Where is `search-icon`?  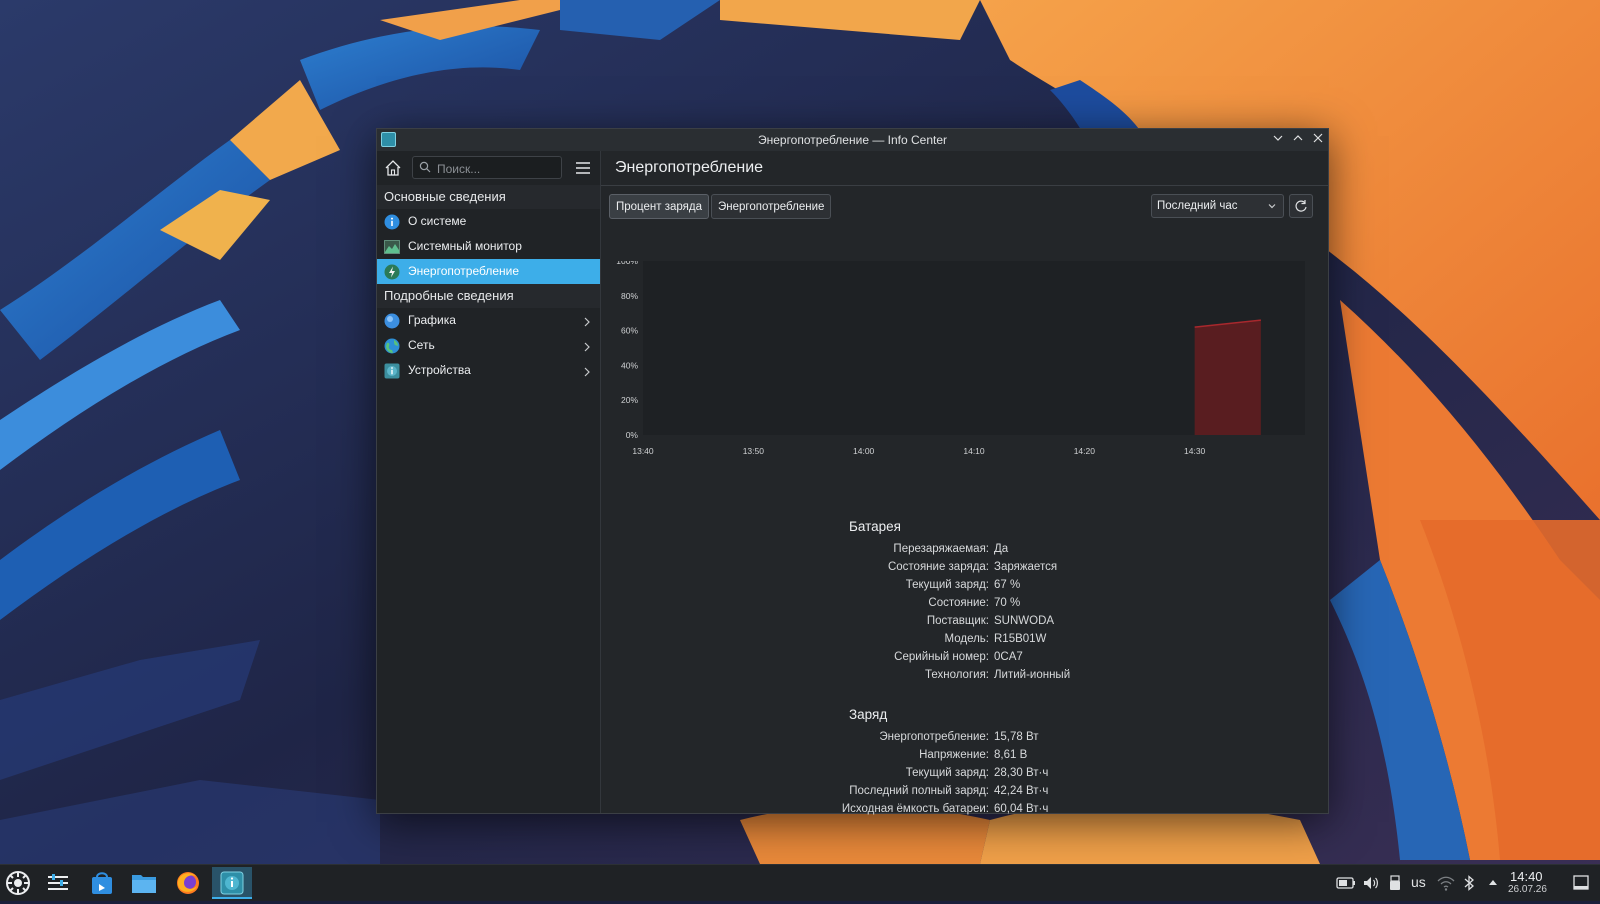
search-icon is located at coordinates (425, 167).